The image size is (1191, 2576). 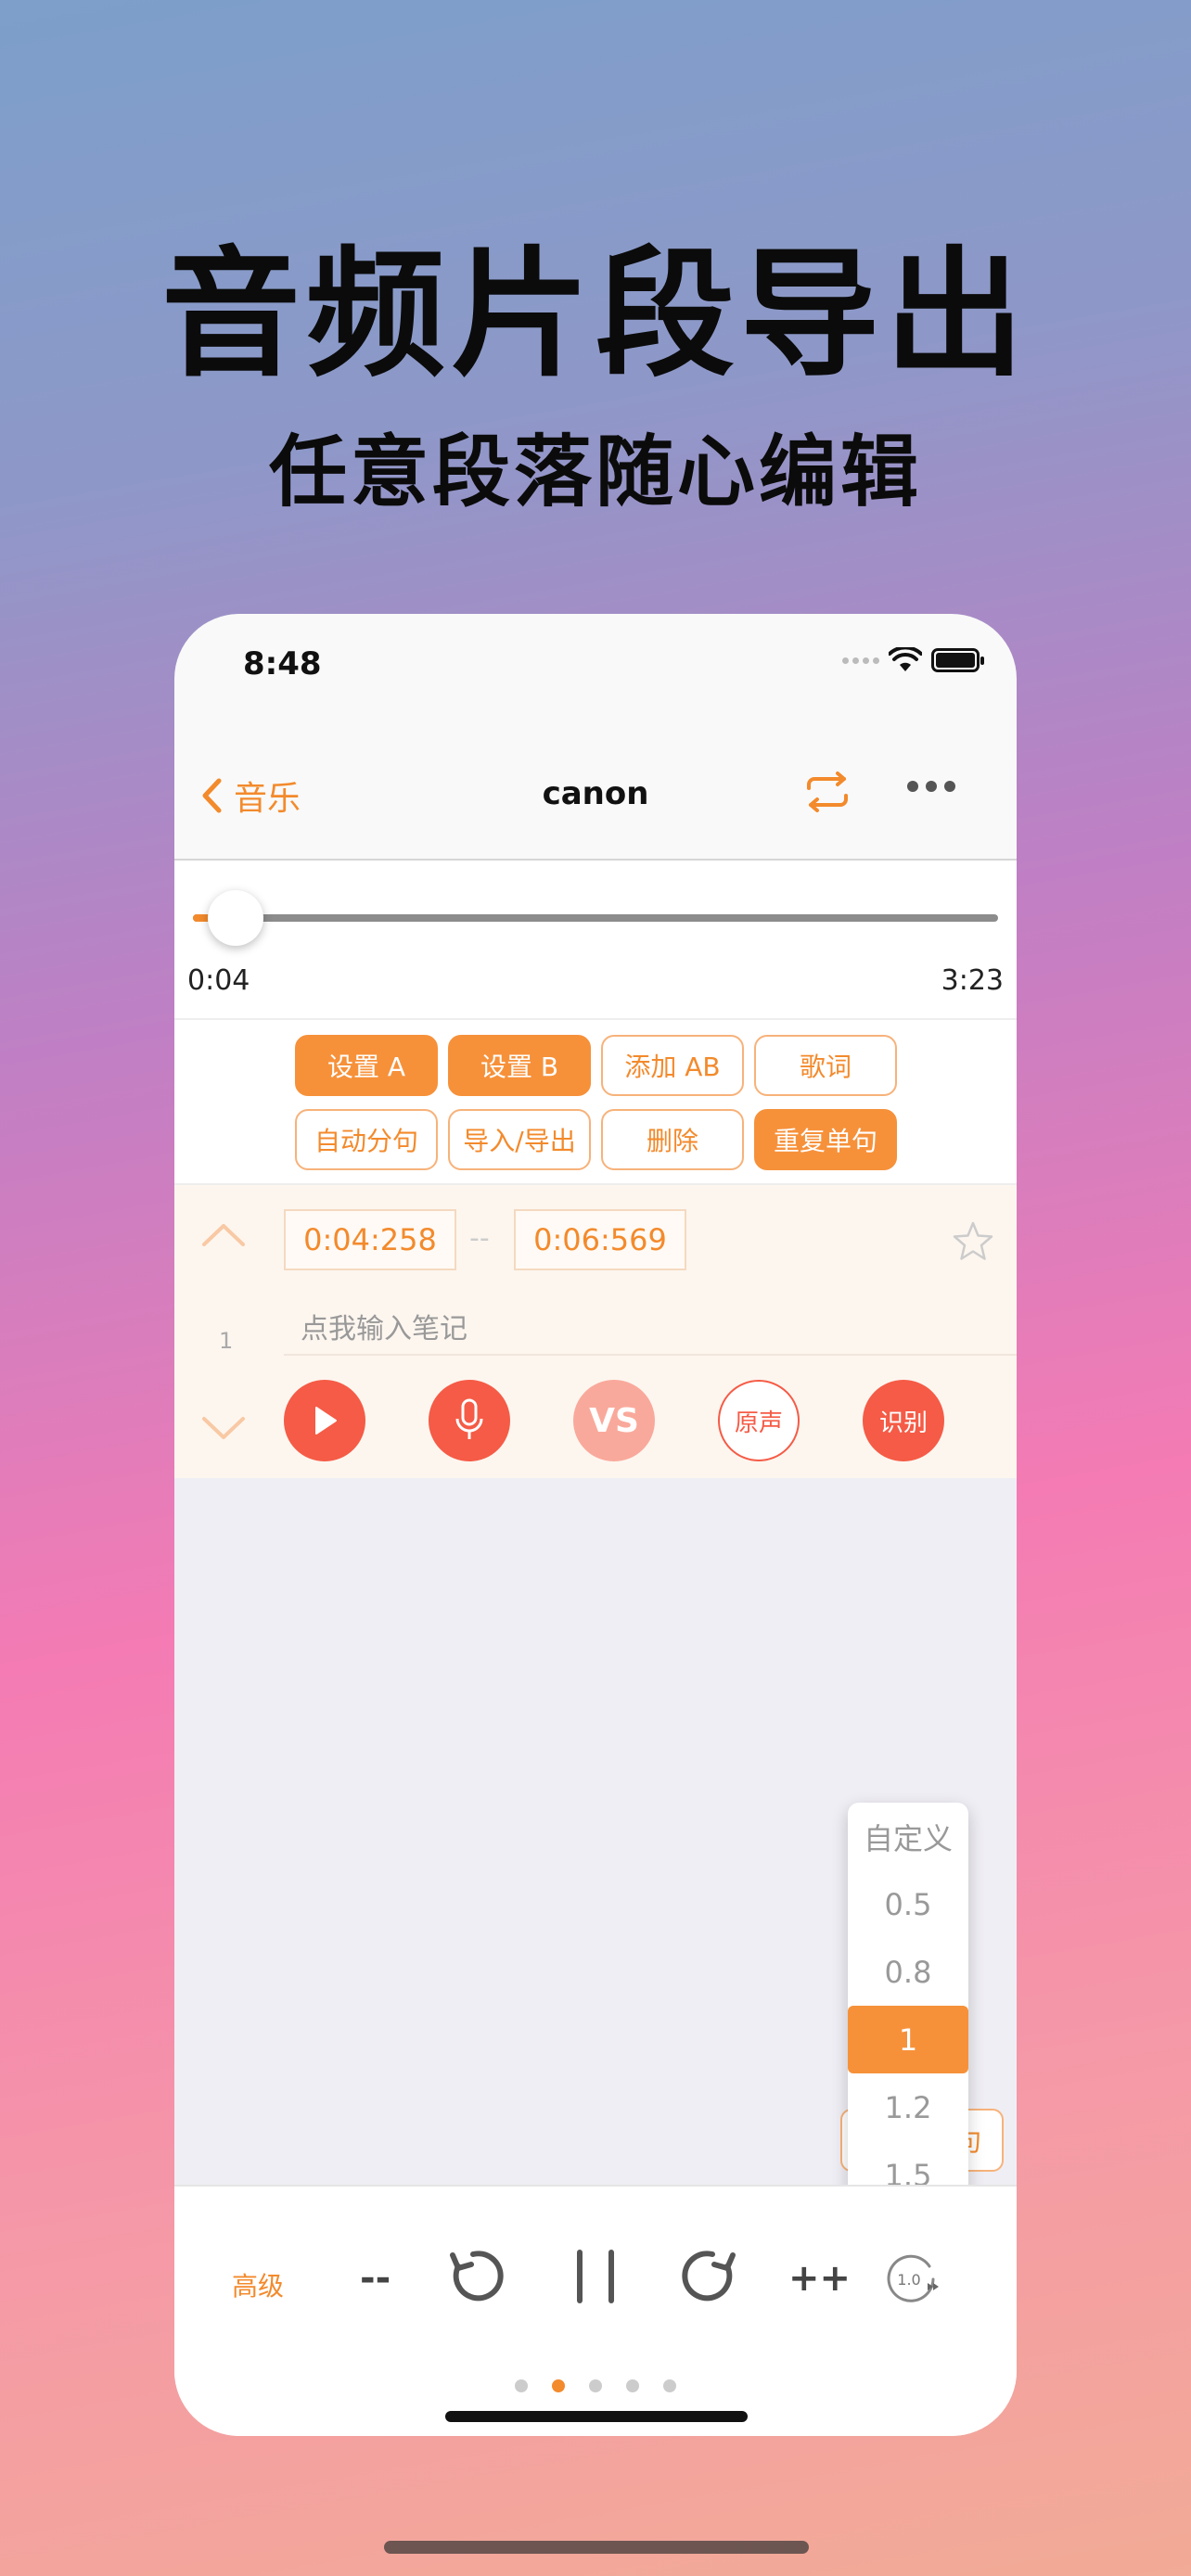 I want to click on clip-end-time: 0:06:569, so click(x=600, y=1239).